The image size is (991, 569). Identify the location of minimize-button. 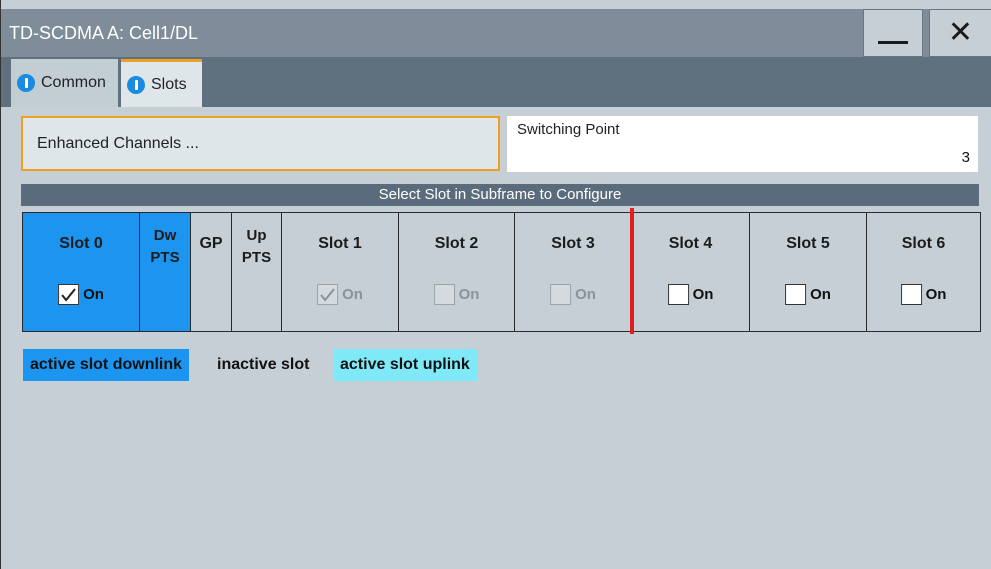
(893, 33).